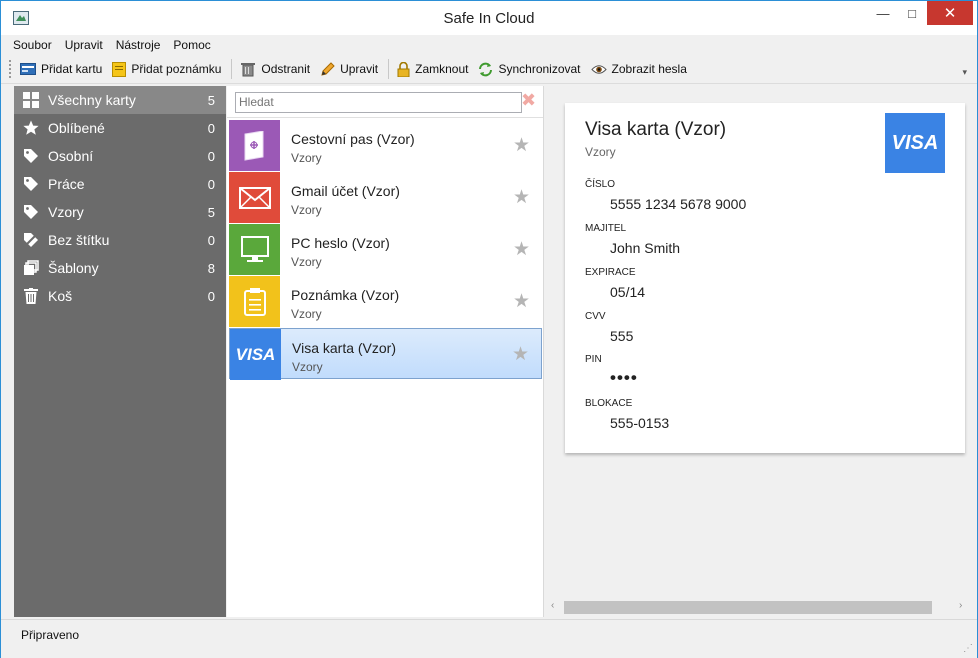 The height and width of the screenshot is (658, 978). Describe the element at coordinates (345, 191) in the screenshot. I see `card-title: Gmail účet (Vzor)` at that location.